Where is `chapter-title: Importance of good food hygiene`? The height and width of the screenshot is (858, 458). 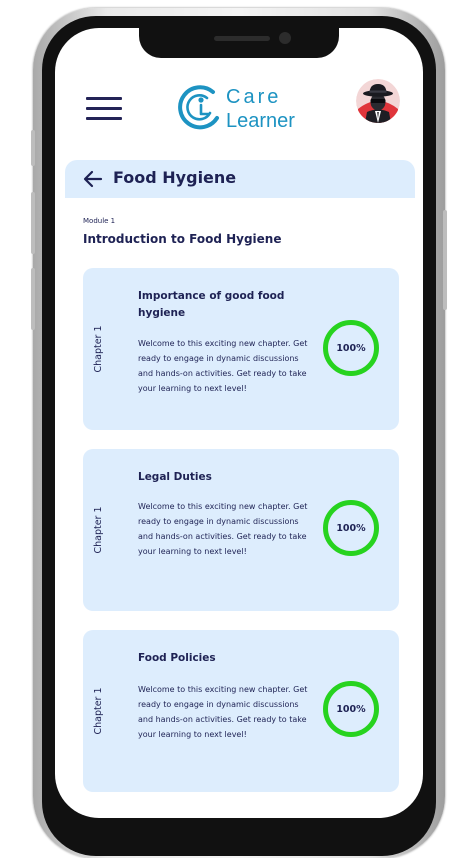 chapter-title: Importance of good food hygiene is located at coordinates (211, 304).